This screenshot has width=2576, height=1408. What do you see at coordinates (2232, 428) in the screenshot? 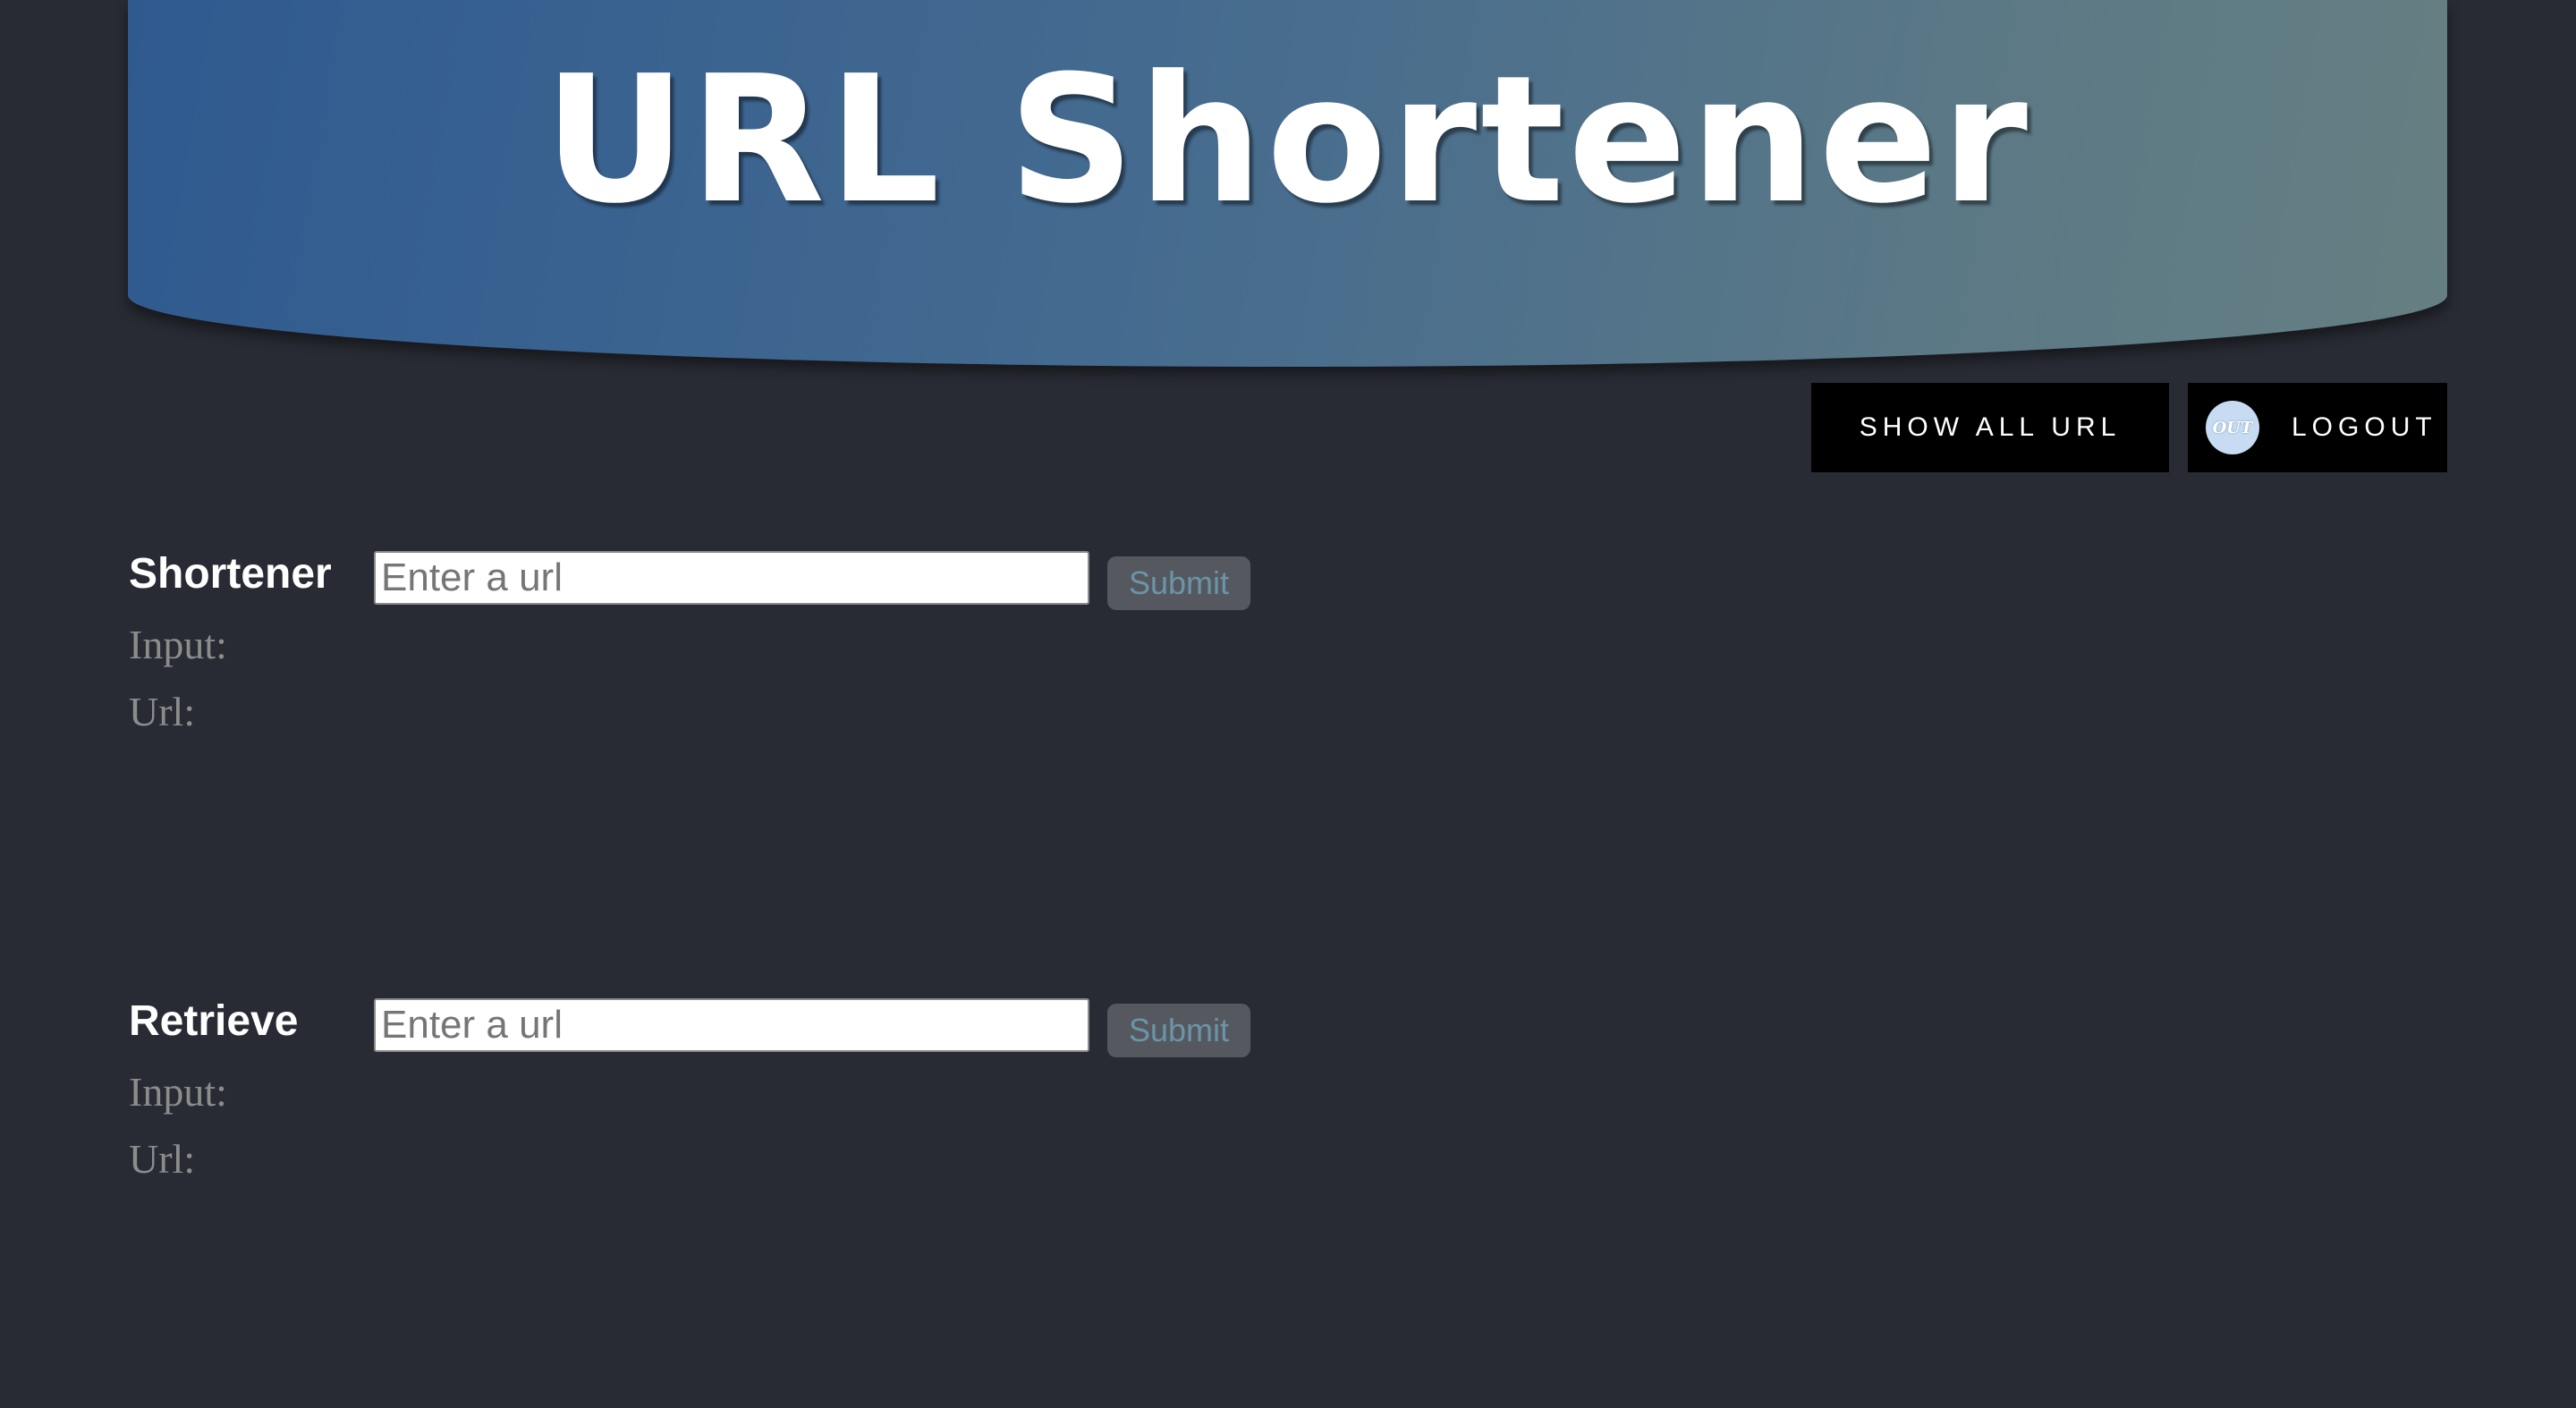
I see `logout-out-icon: OUT` at bounding box center [2232, 428].